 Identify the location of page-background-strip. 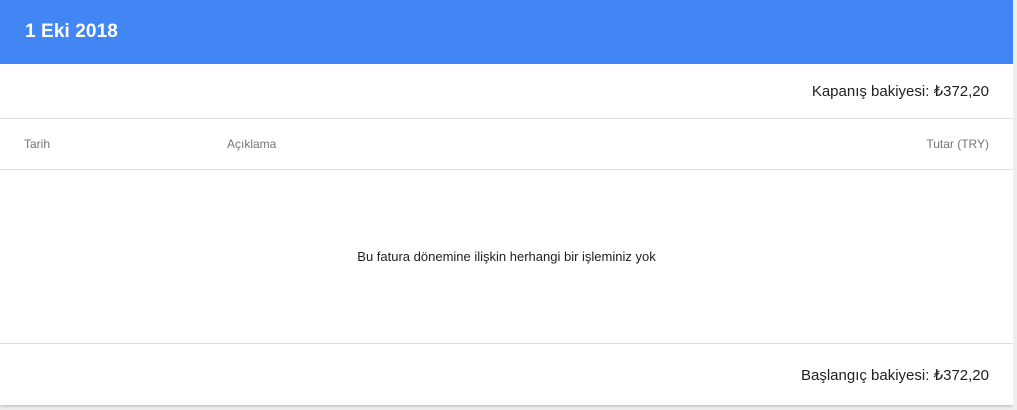
(1015, 205).